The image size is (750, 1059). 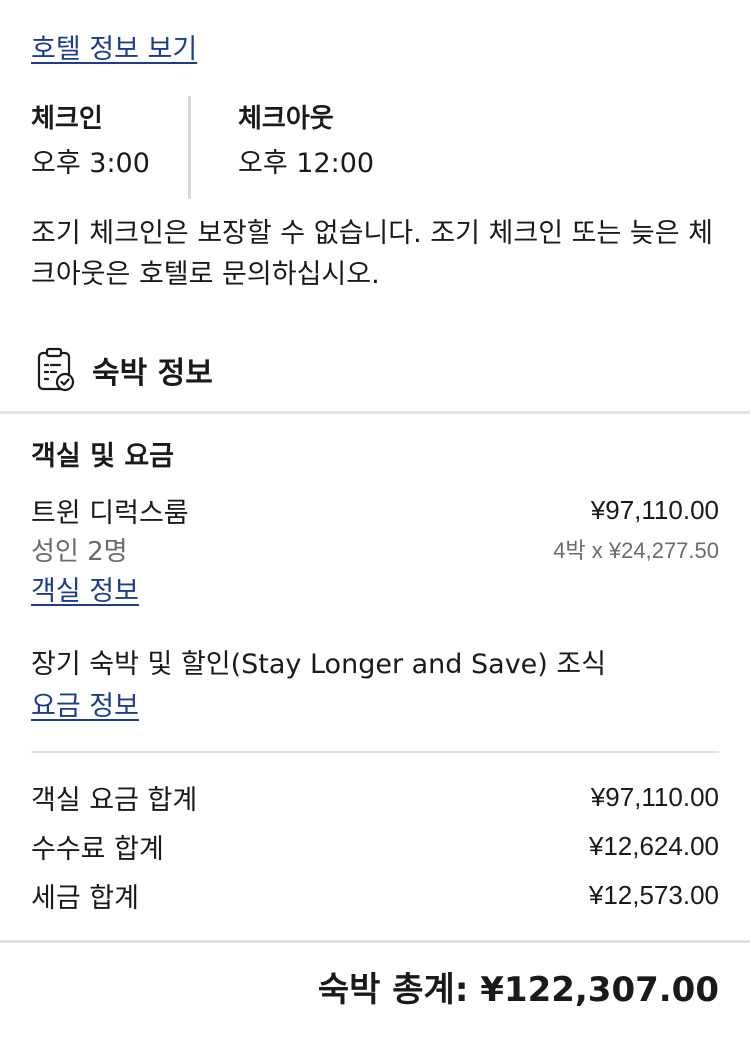 I want to click on hotel-info-link: 호텔 정보 보기, so click(x=114, y=50).